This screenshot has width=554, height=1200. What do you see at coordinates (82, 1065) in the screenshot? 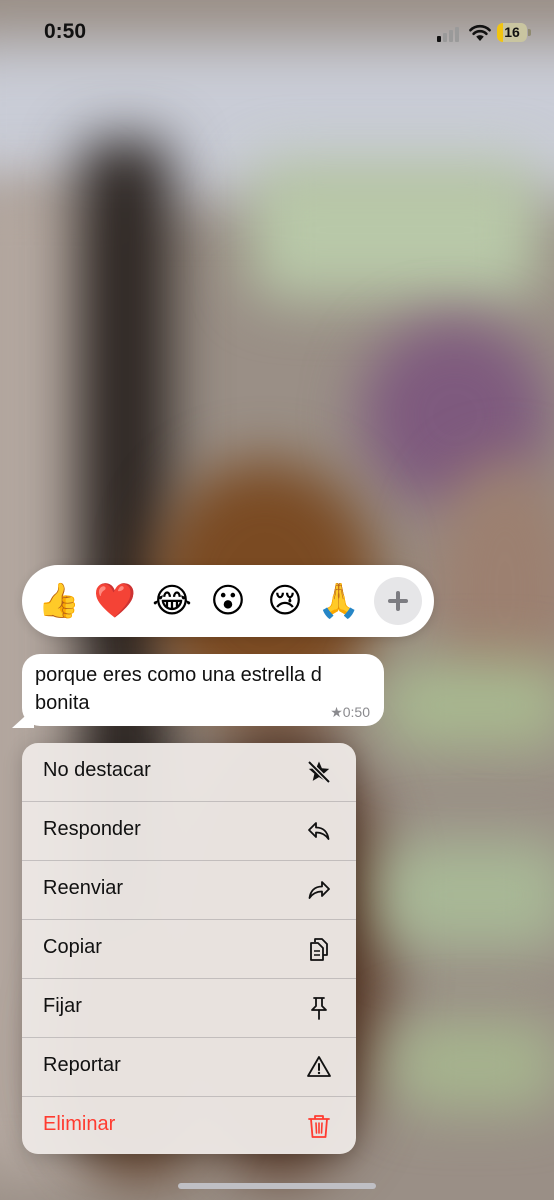
I see `menu-item-label: Reportar` at bounding box center [82, 1065].